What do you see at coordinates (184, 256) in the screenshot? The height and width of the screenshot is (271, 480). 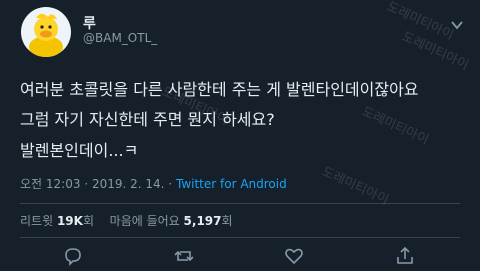 I see `retweet-icon` at bounding box center [184, 256].